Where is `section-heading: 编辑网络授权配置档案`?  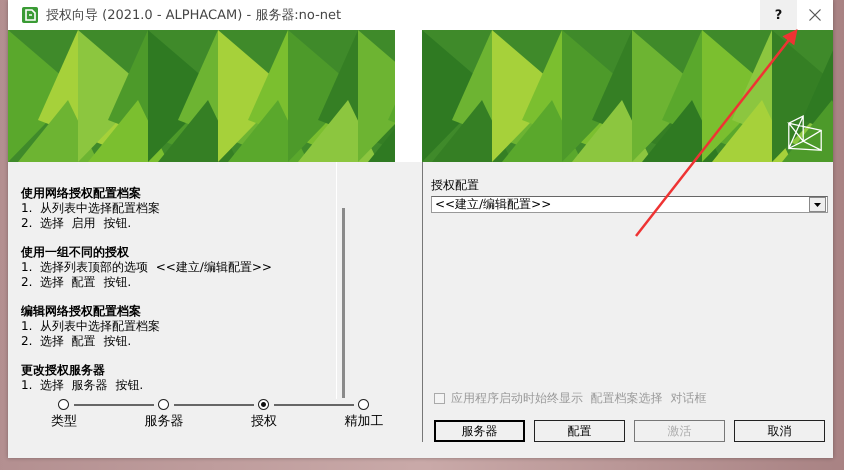
section-heading: 编辑网络授权配置档案 is located at coordinates (81, 311).